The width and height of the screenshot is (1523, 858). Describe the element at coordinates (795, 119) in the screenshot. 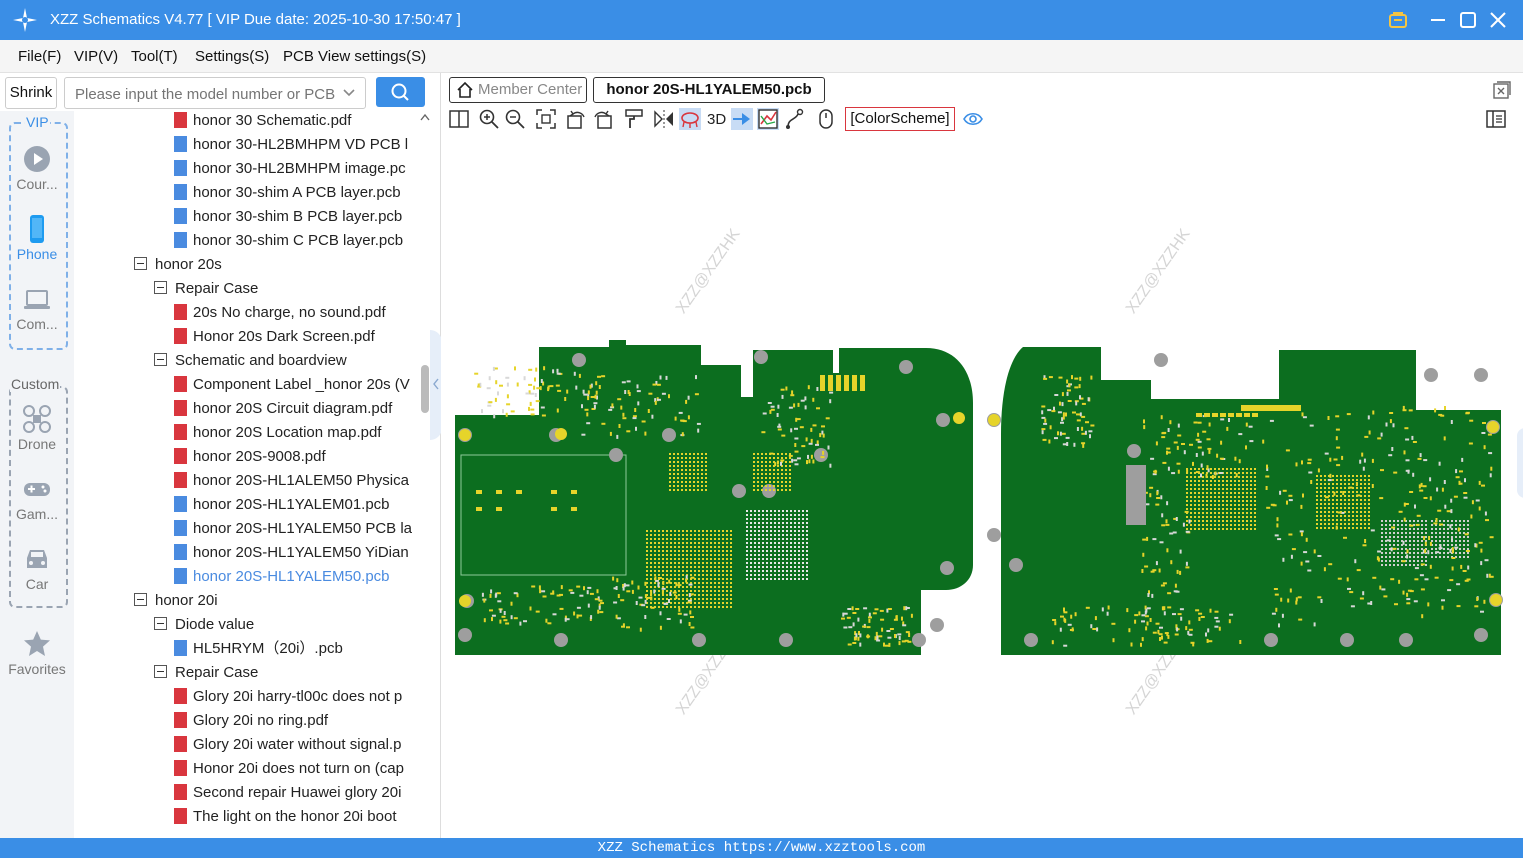

I see `trace-pen-icon` at that location.